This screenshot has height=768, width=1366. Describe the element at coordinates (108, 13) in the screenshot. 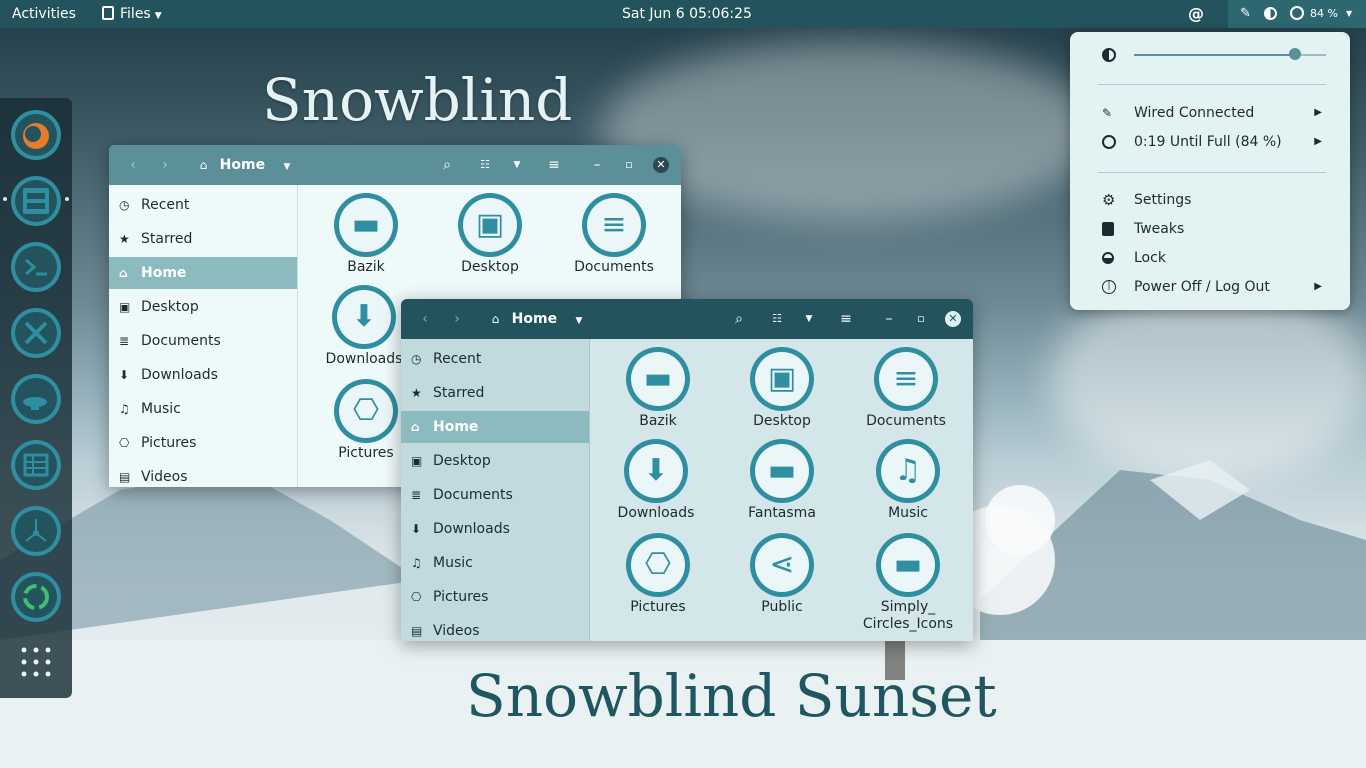

I see `files-app-icon` at that location.